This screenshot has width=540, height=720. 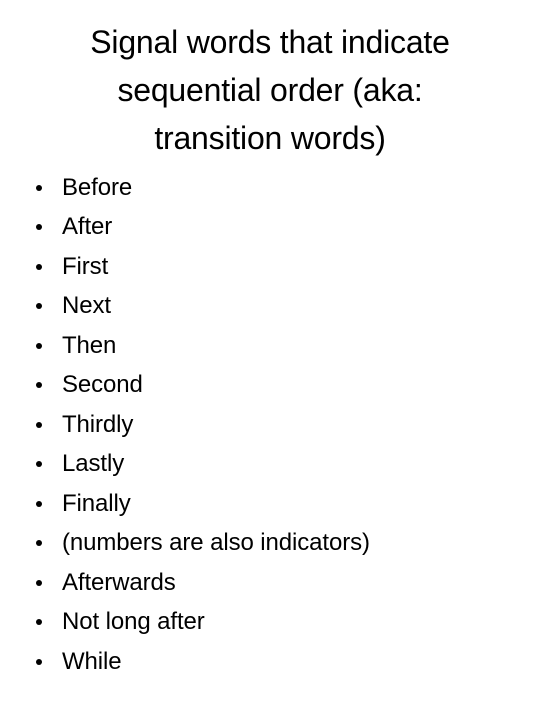 I want to click on page-title-line-1: Signal words that indicate, so click(x=270, y=42).